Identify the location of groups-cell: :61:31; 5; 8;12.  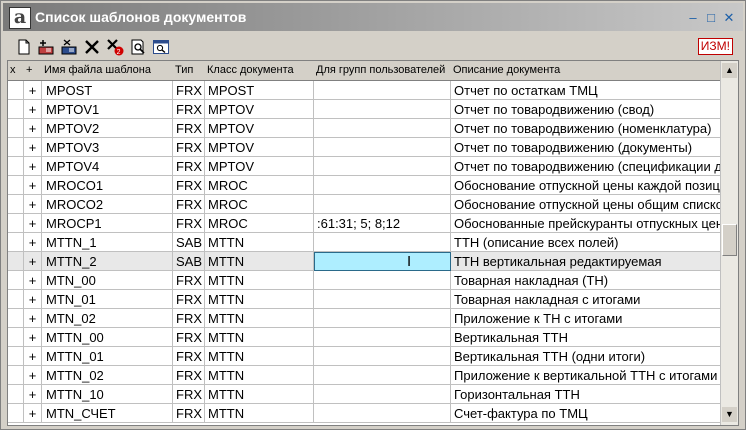
(382, 223).